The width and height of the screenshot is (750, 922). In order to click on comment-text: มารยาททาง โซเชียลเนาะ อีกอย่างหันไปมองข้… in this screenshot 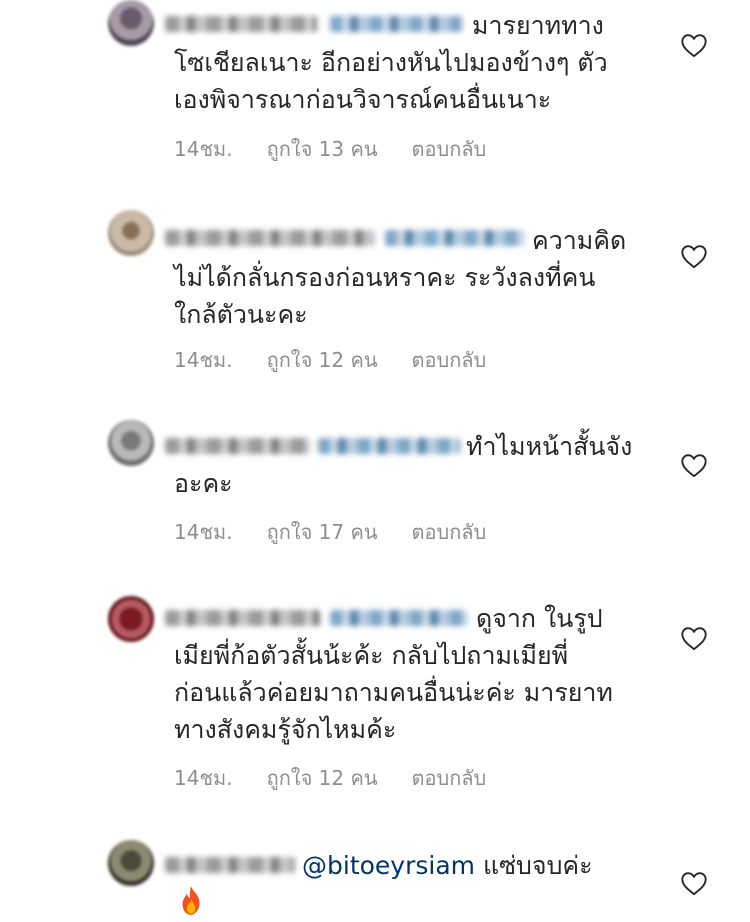, I will do `click(391, 62)`.